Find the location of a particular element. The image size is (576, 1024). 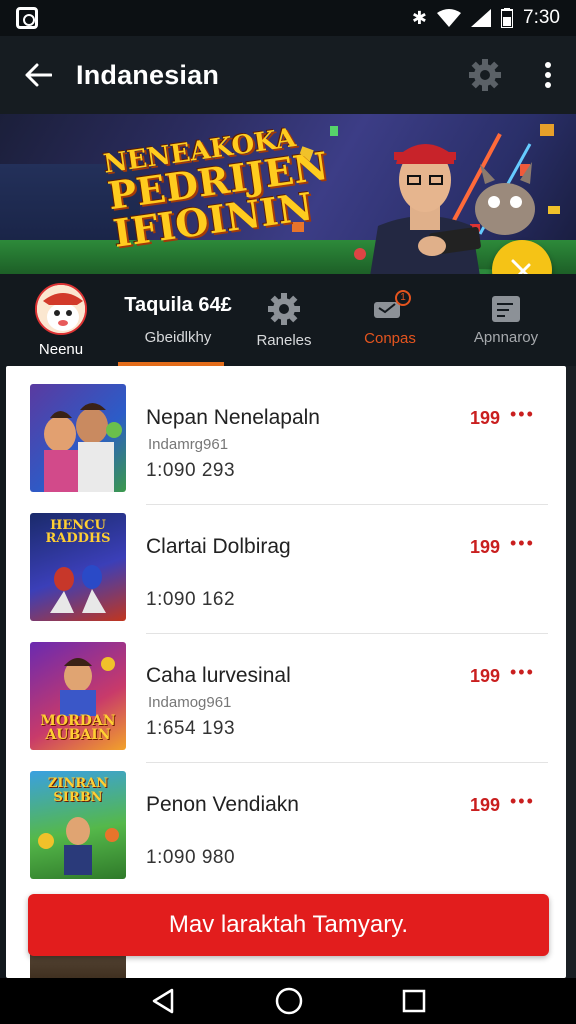

tab-coupons: 1 Conpas is located at coordinates (390, 320).